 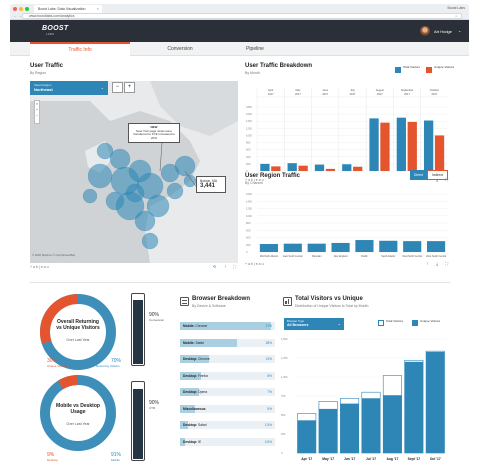 I want to click on legend-label-total: Total Visitors, so click(x=411, y=67).